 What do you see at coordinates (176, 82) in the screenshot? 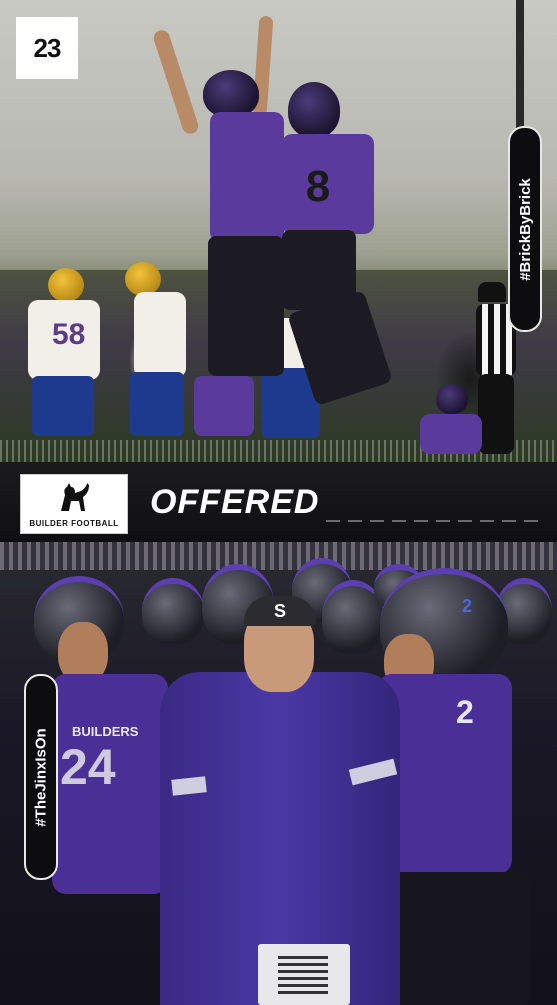
I see `raised-arm` at bounding box center [176, 82].